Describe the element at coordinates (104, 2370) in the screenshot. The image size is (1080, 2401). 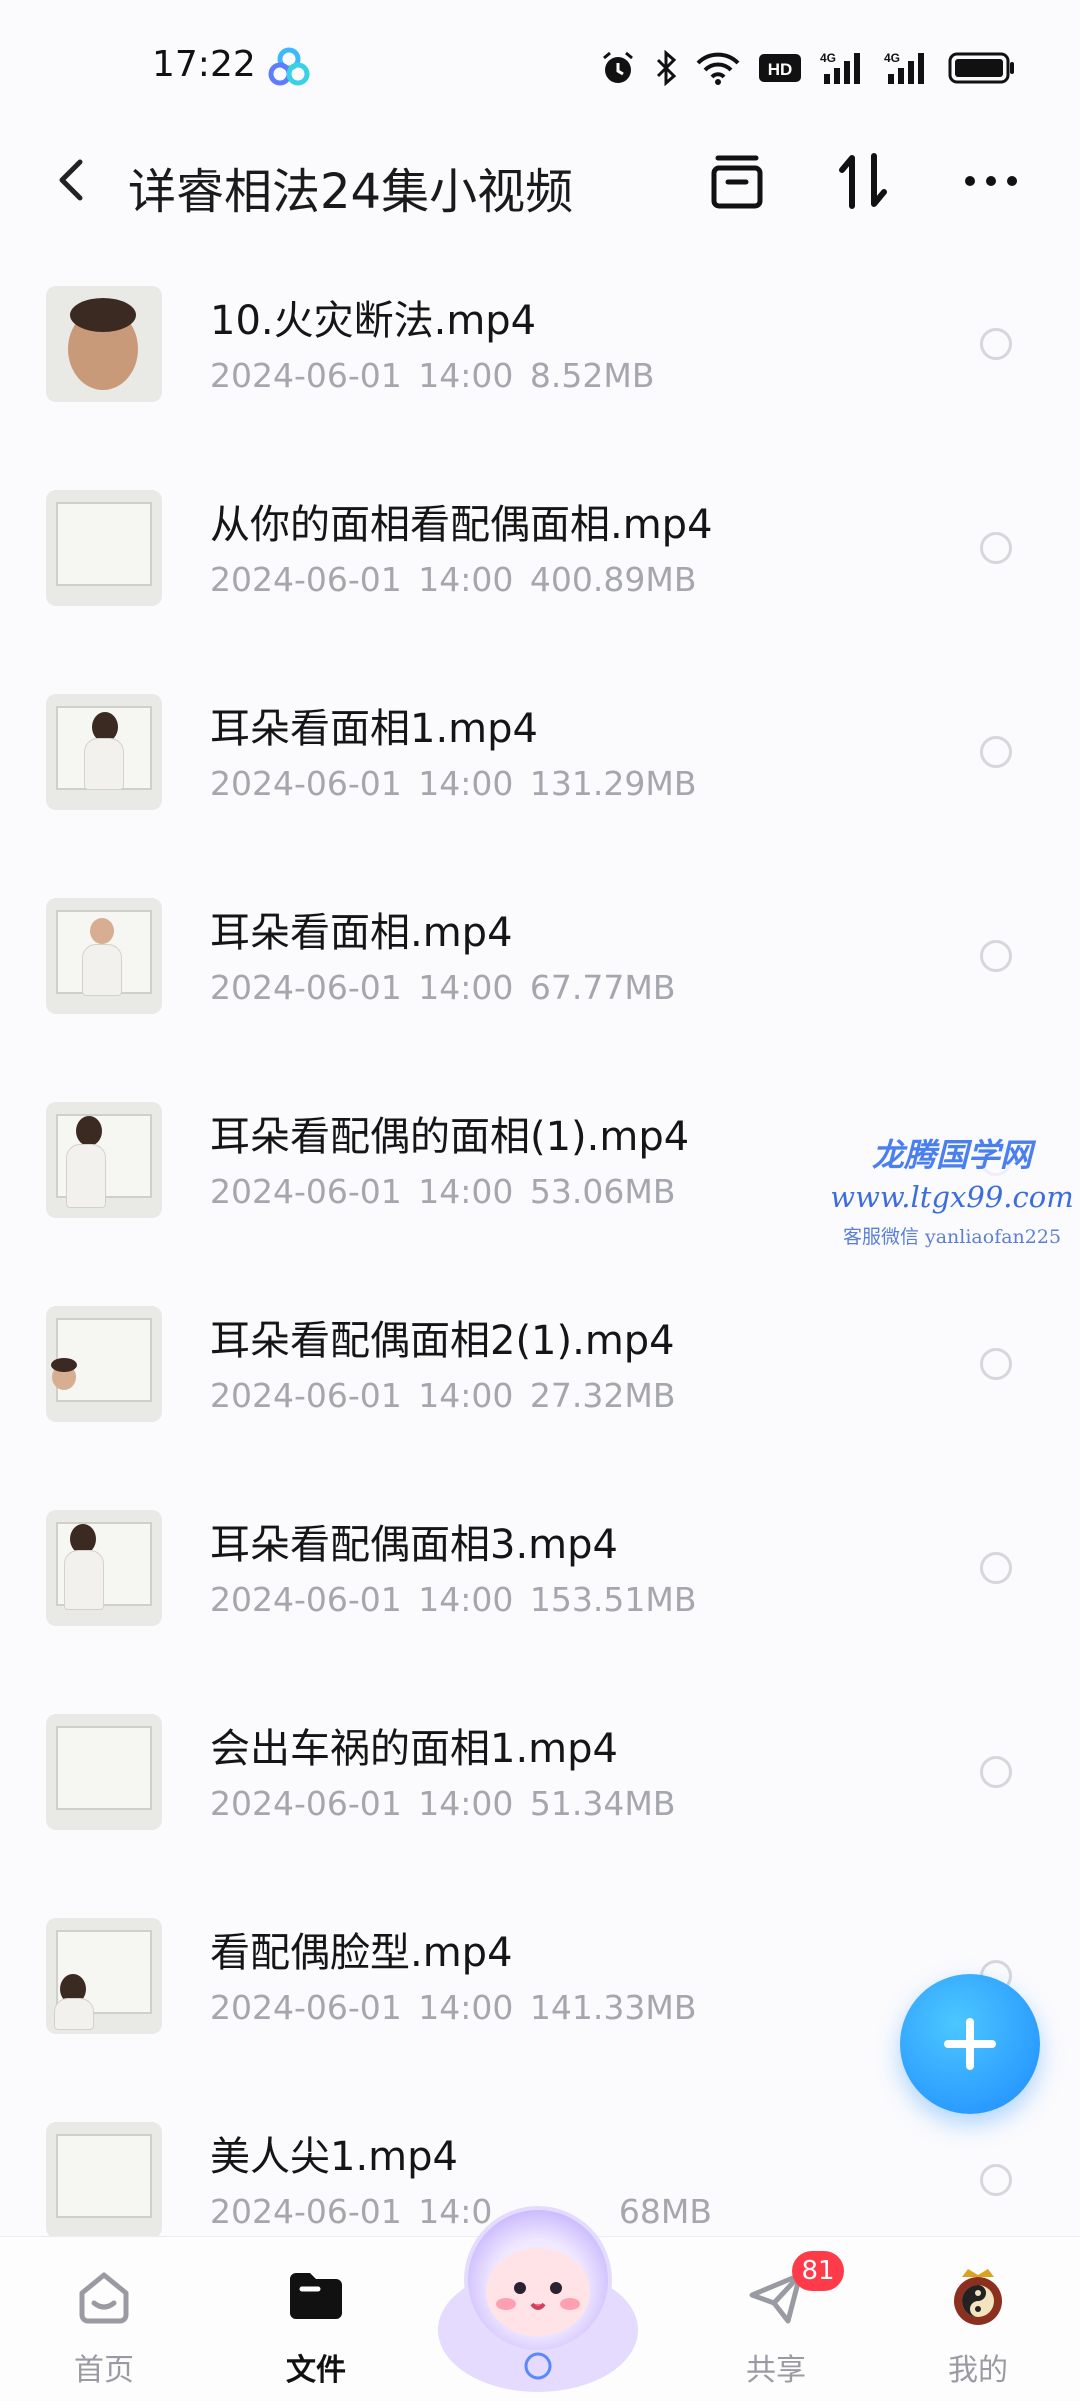
I see `tab-label: 首页` at that location.